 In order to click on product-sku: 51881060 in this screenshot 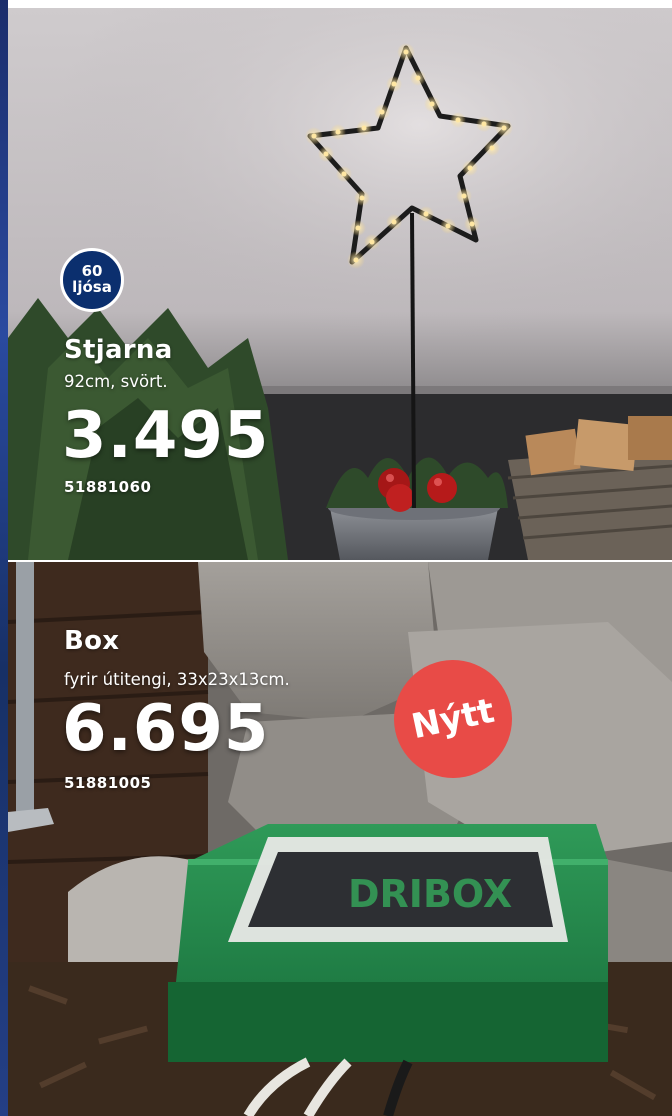, I will do `click(108, 487)`.